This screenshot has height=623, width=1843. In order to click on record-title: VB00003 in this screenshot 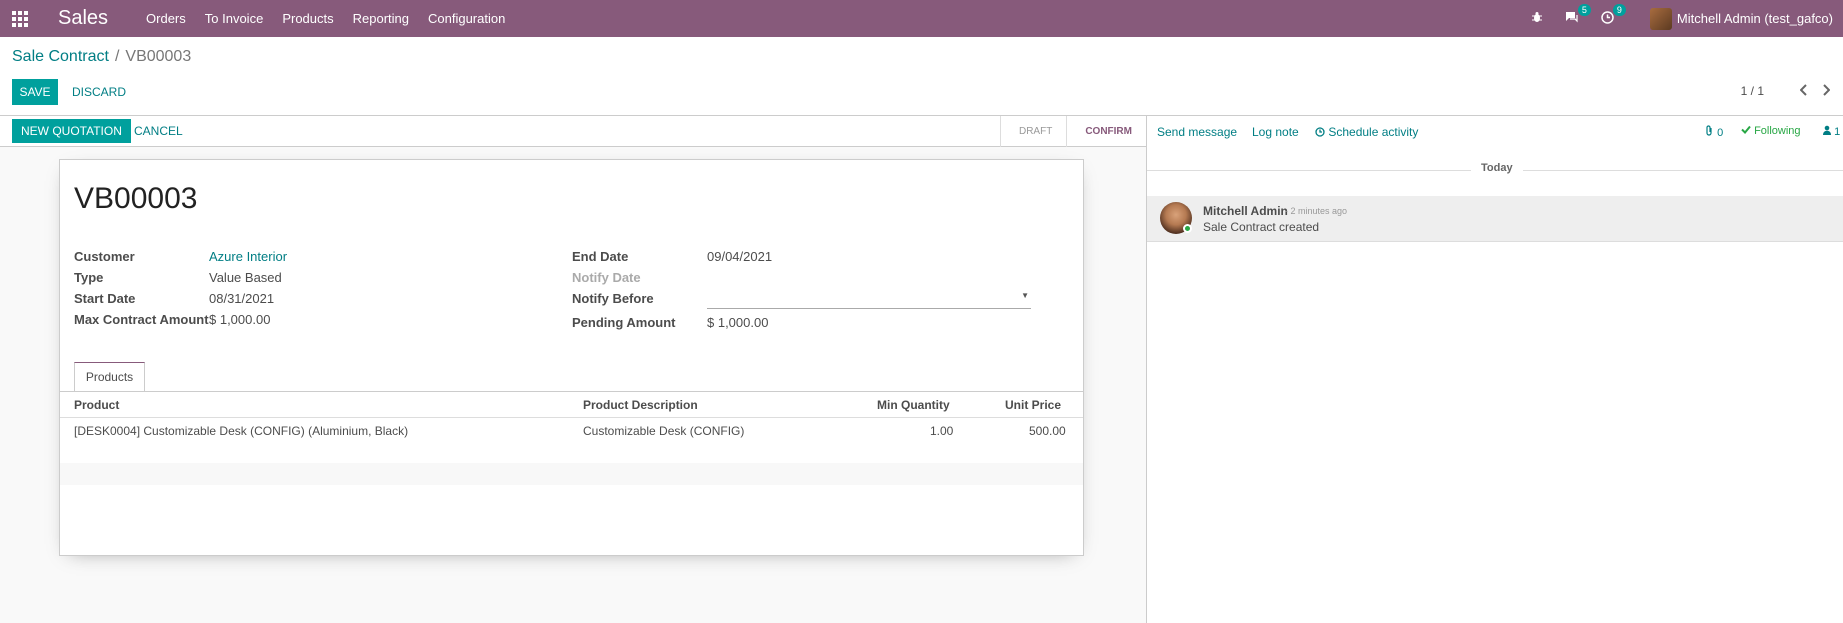, I will do `click(136, 198)`.